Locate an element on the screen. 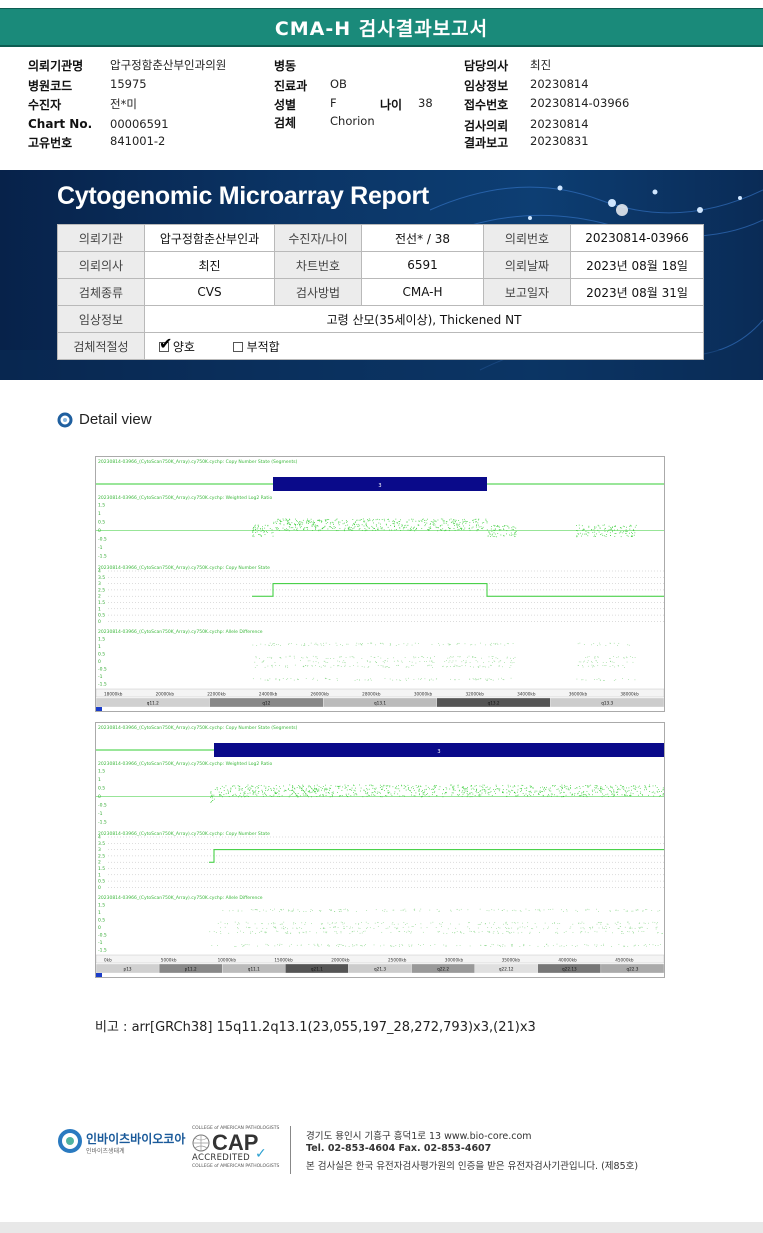 The image size is (763, 1233). band-label: q12 is located at coordinates (266, 703).